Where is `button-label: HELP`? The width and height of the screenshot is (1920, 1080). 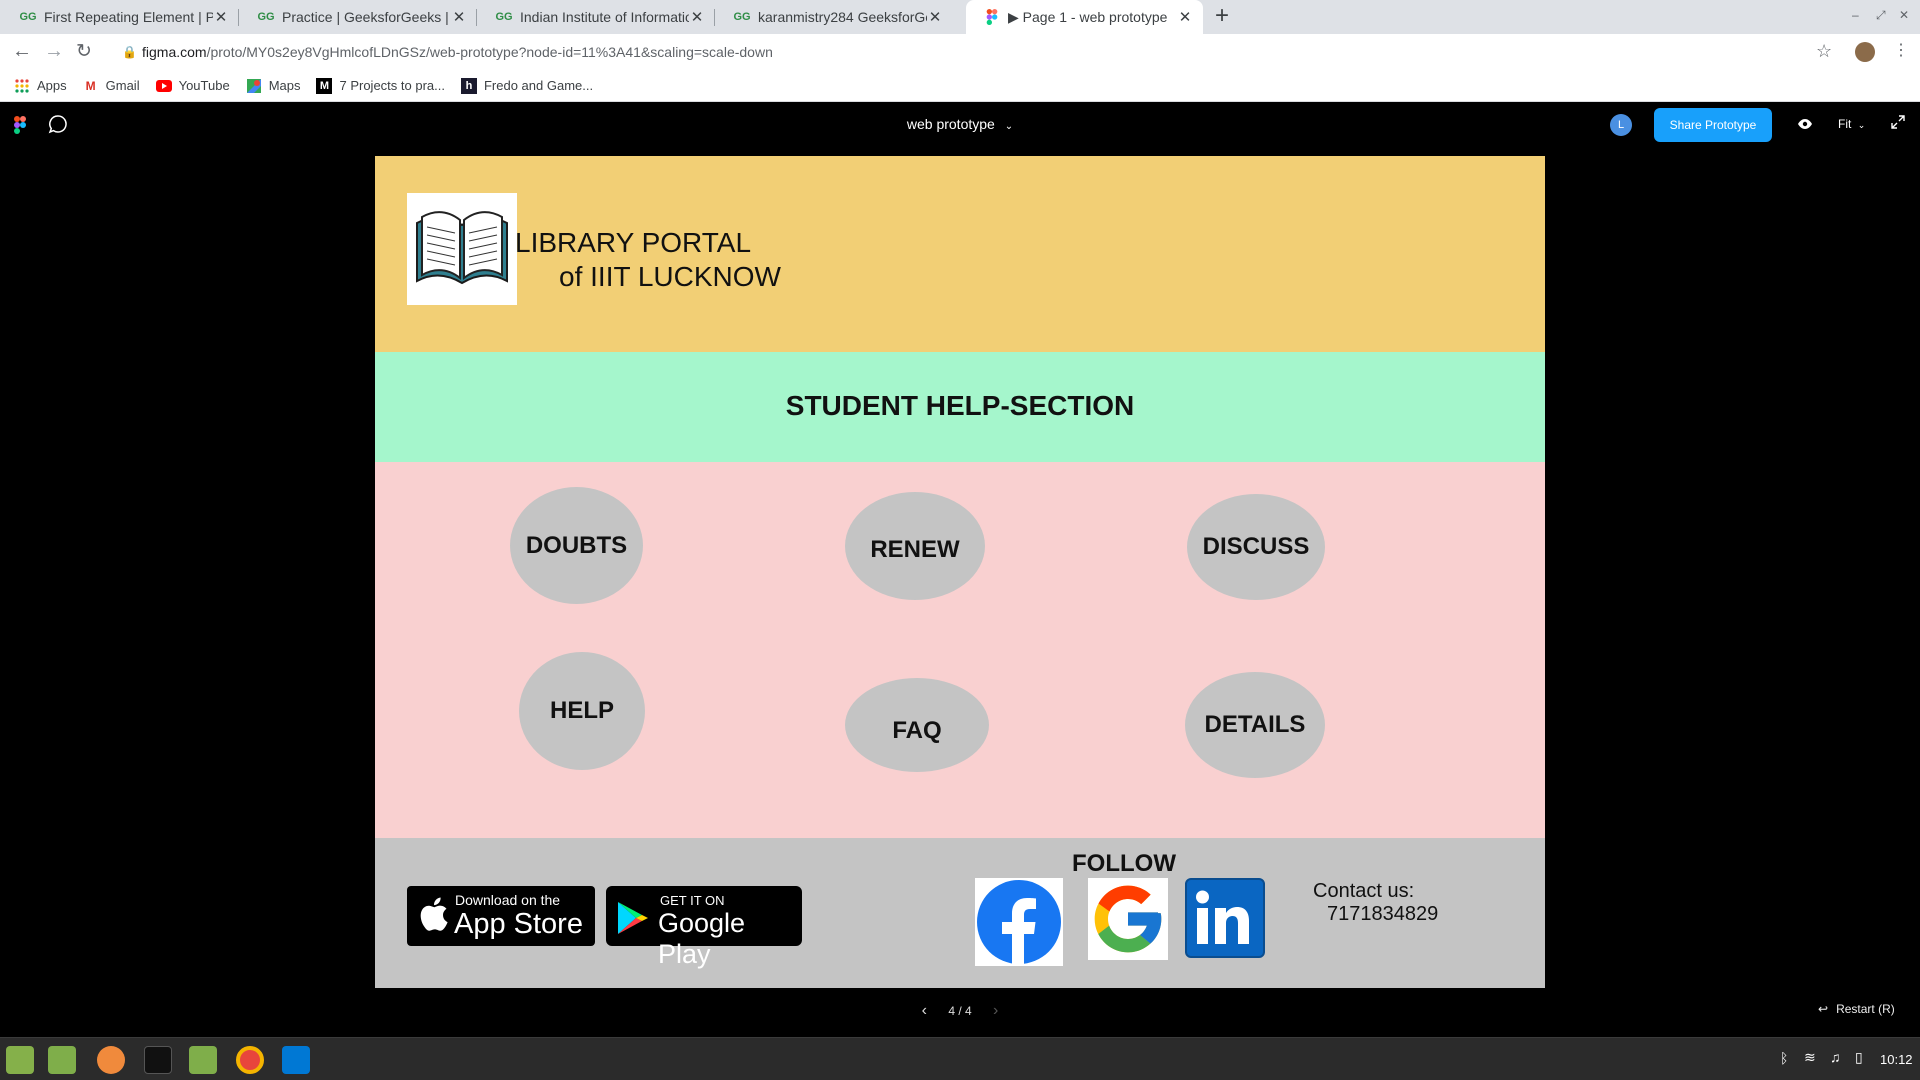 button-label: HELP is located at coordinates (581, 710).